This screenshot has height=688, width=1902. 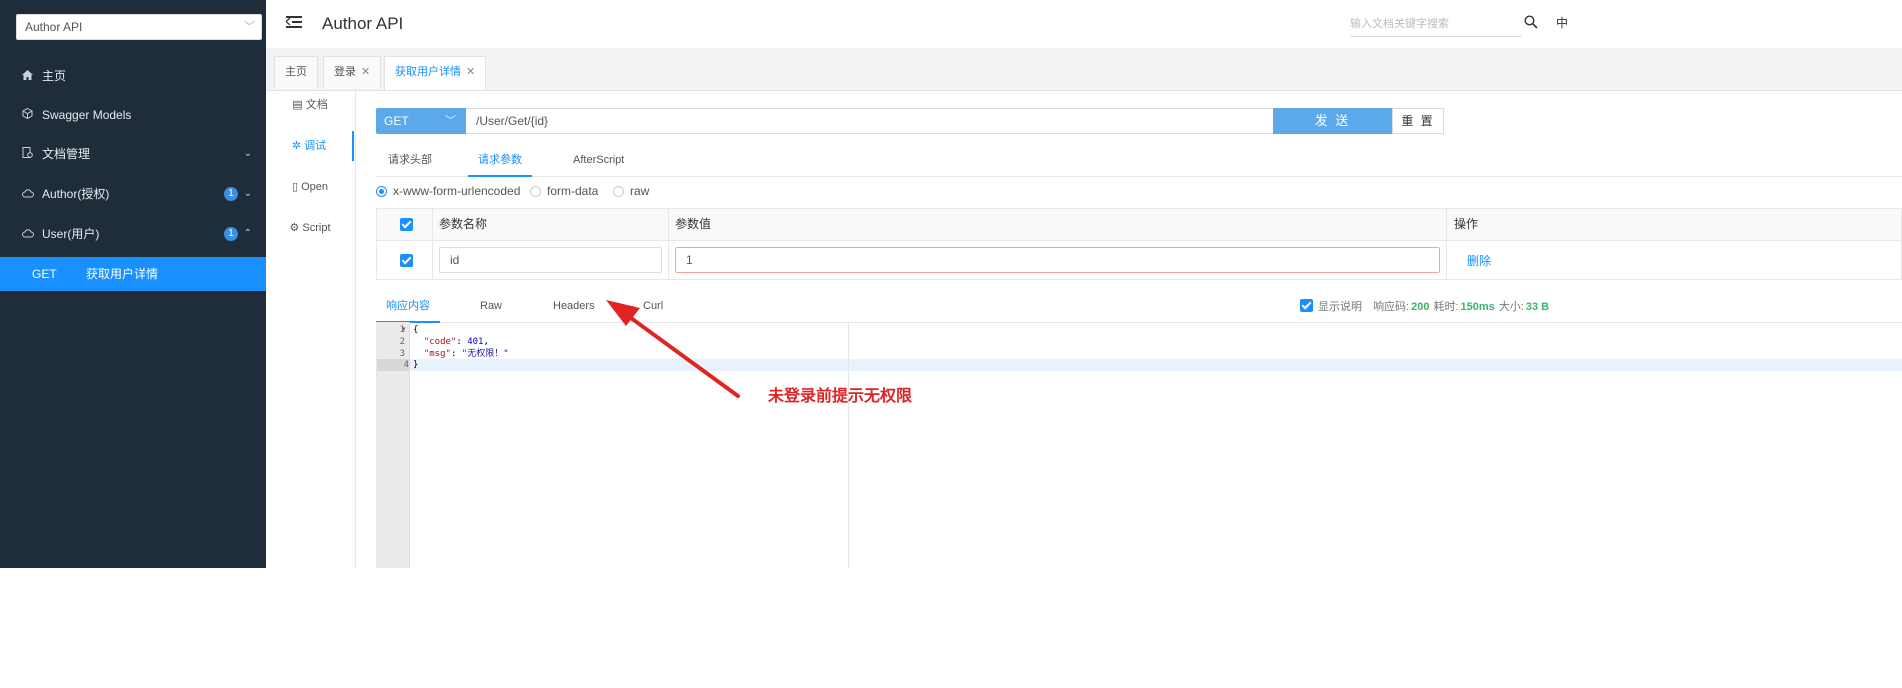 What do you see at coordinates (393, 365) in the screenshot?
I see `line-number: 4` at bounding box center [393, 365].